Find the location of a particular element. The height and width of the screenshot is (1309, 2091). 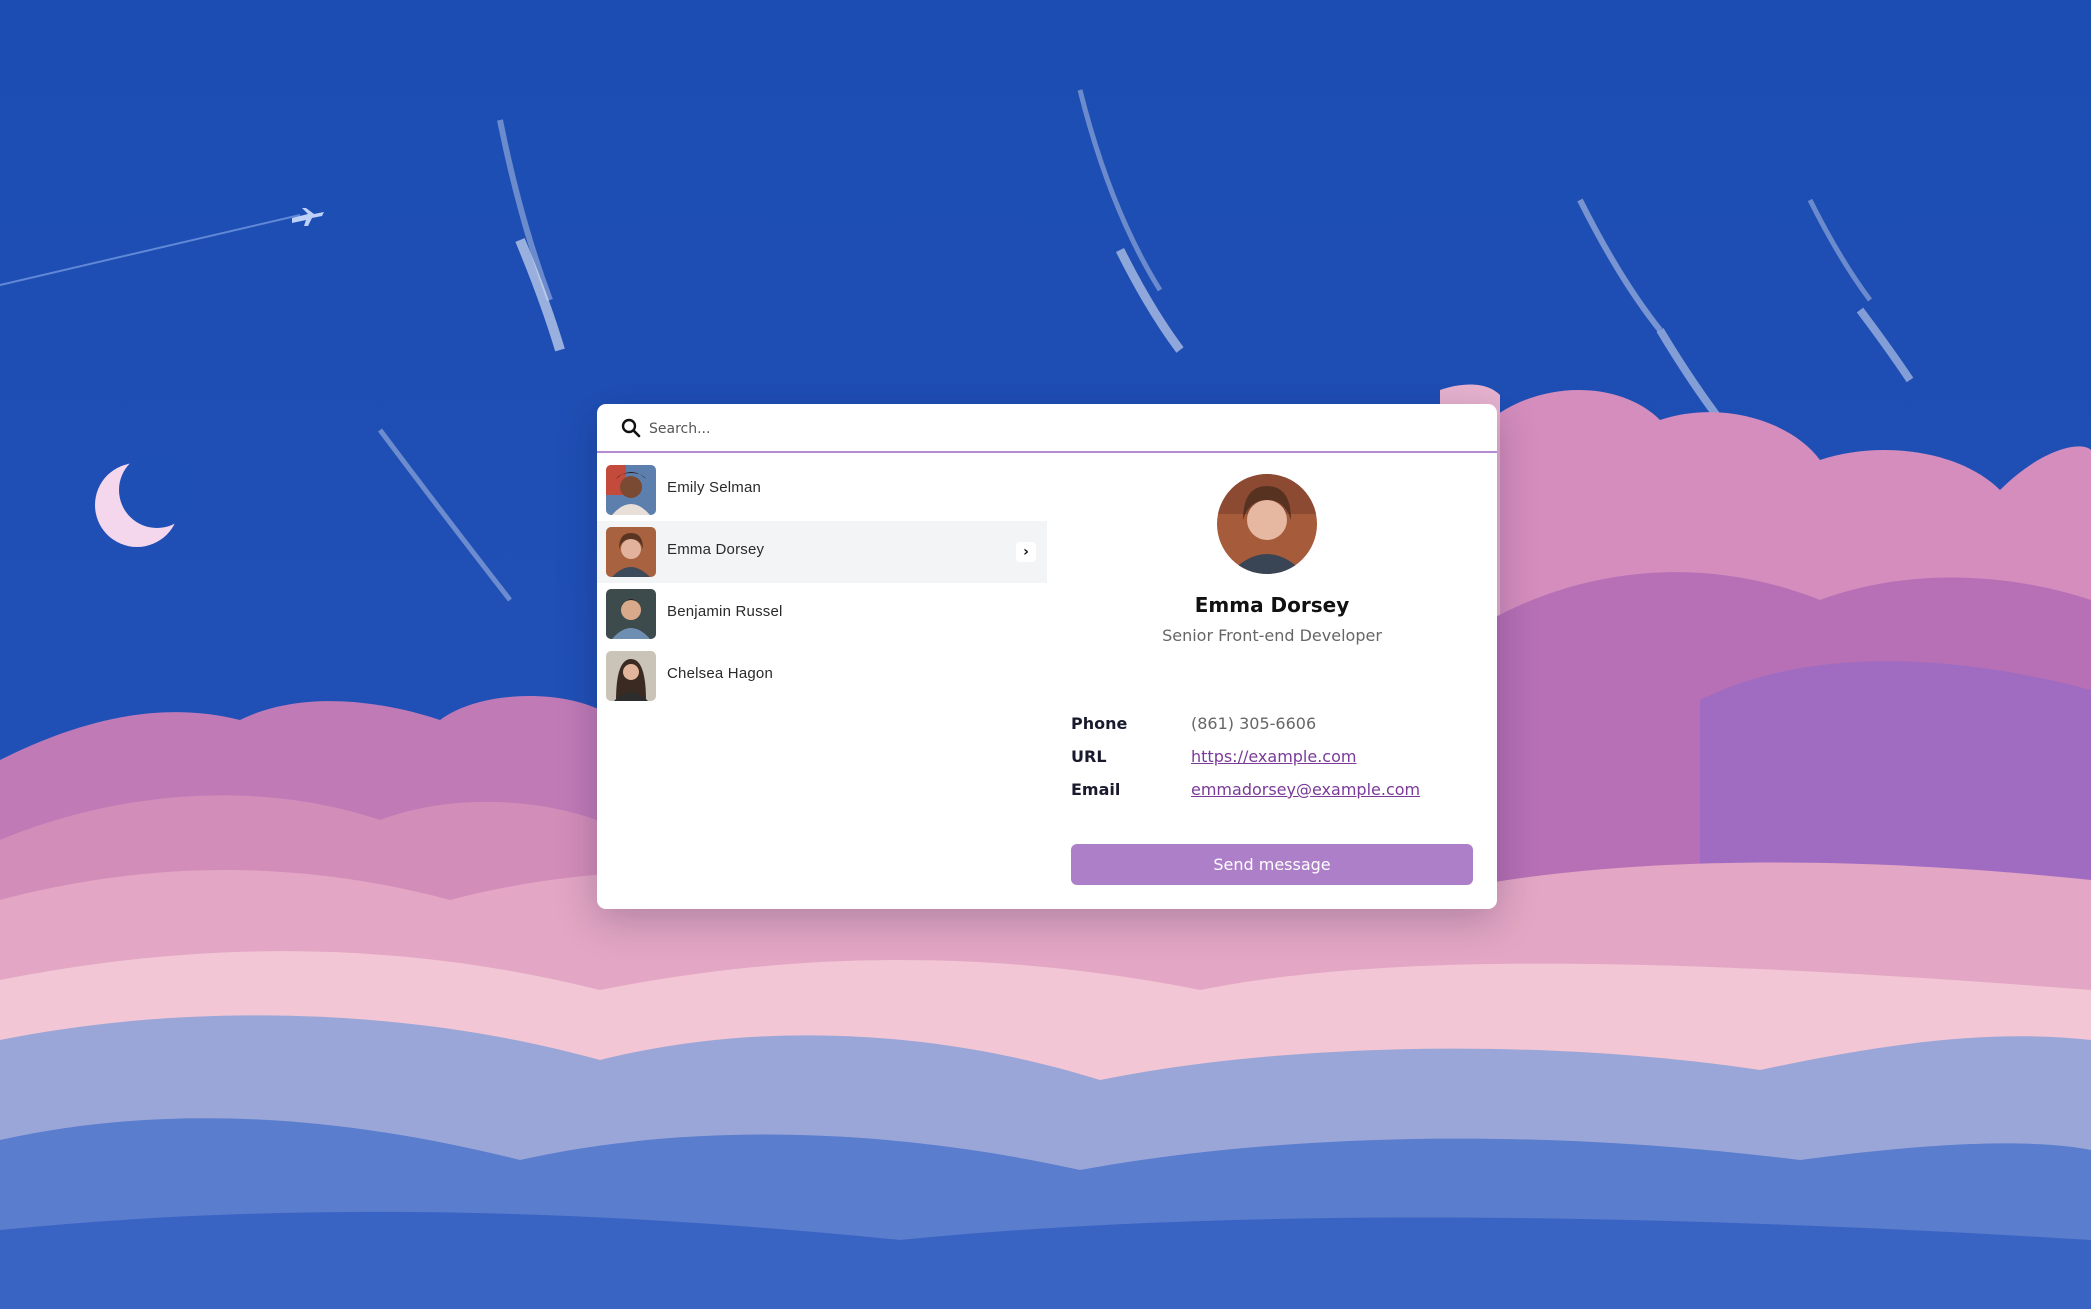

info-label: Email is located at coordinates (1096, 789).